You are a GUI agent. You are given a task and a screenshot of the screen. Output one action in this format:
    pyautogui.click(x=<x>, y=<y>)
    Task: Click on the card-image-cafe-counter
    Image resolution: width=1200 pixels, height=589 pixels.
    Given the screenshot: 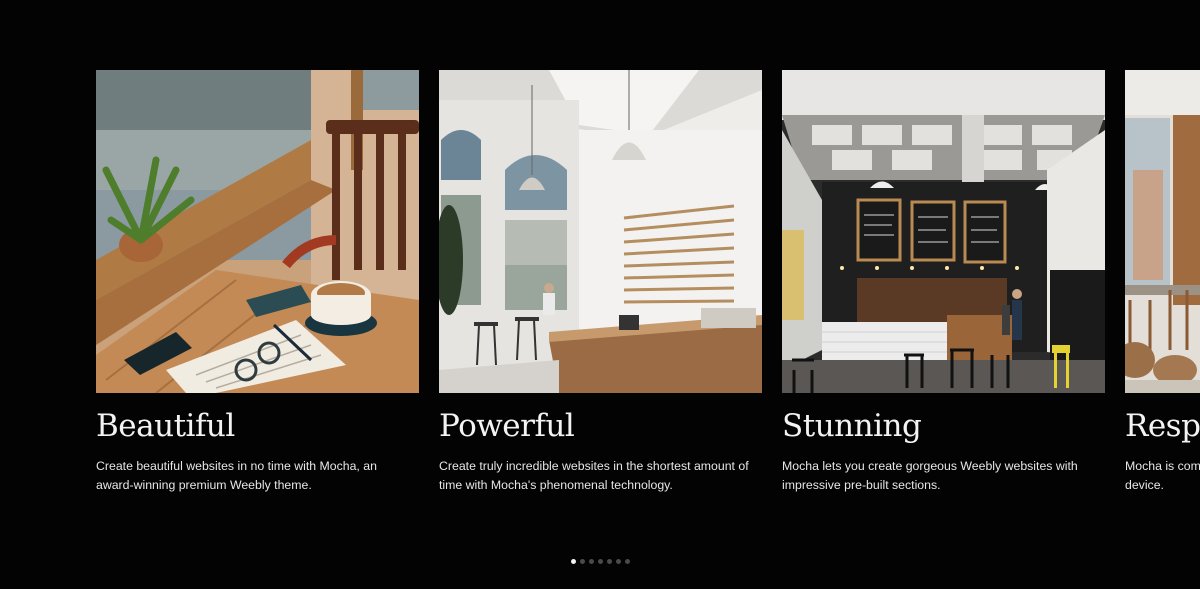 What is the action you would take?
    pyautogui.click(x=600, y=231)
    